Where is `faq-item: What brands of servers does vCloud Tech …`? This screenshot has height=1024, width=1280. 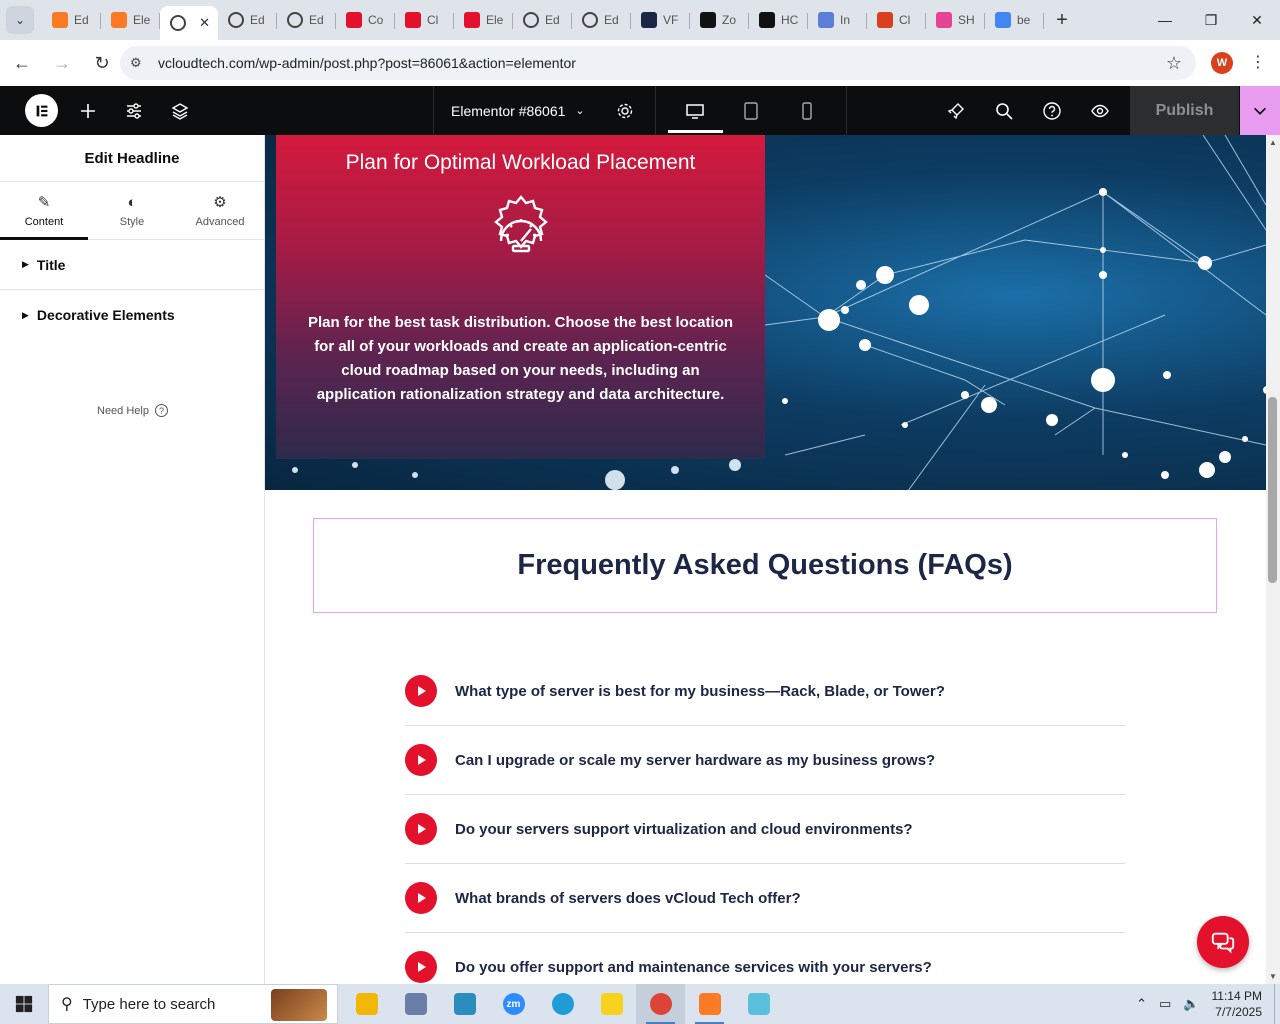 faq-item: What brands of servers does vCloud Tech … is located at coordinates (765, 898).